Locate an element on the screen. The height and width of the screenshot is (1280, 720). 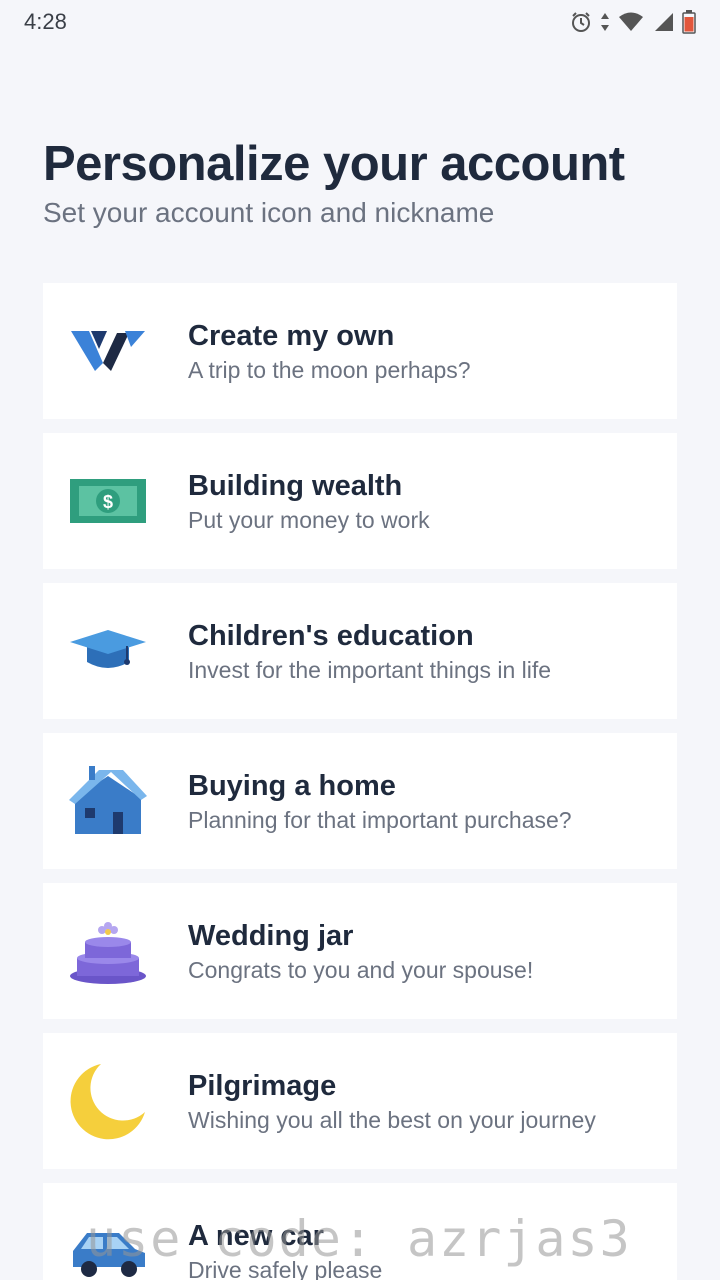
goal-title: A new car is located at coordinates (256, 1236).